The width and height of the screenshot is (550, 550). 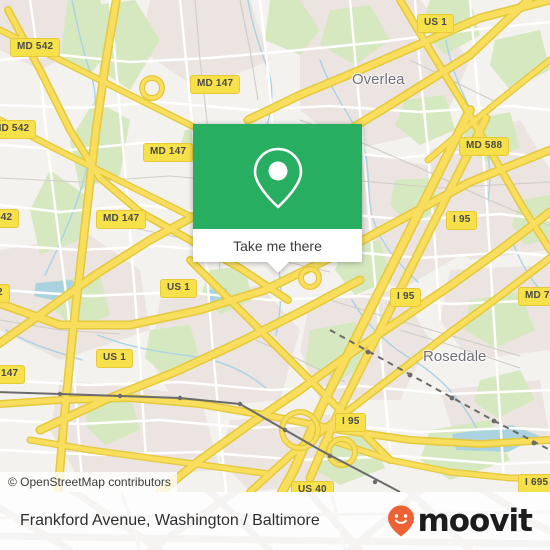 What do you see at coordinates (215, 84) in the screenshot?
I see `road-shield-md-147: MD 147` at bounding box center [215, 84].